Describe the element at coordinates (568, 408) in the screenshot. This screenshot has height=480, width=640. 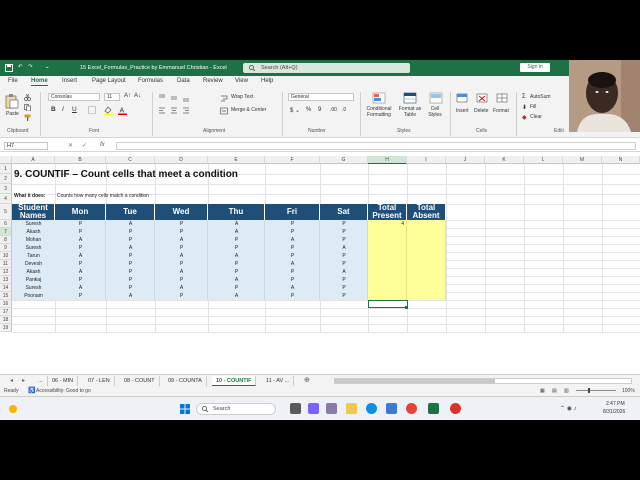
I see `system-tray-icons: ⌃ ◉ ♪` at that location.